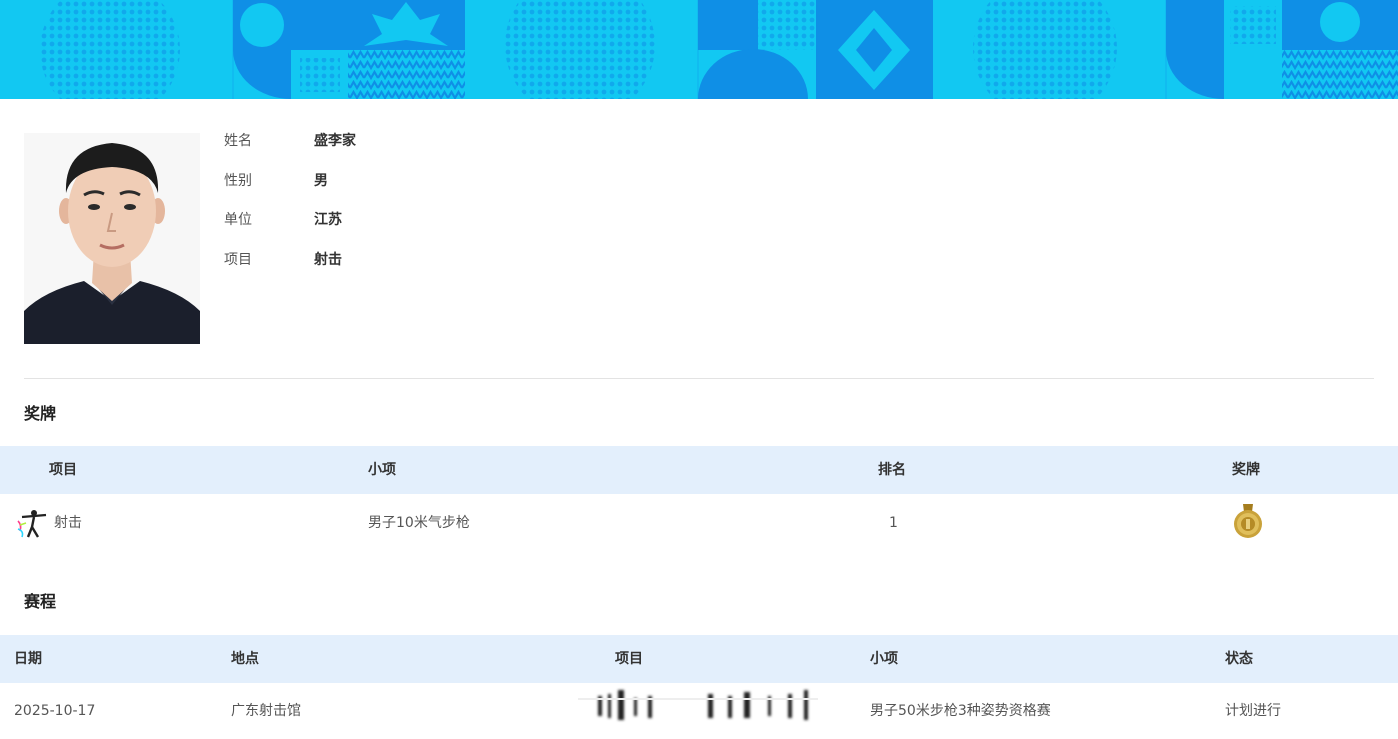 The height and width of the screenshot is (739, 1398). I want to click on banner-pattern, so click(699, 49).